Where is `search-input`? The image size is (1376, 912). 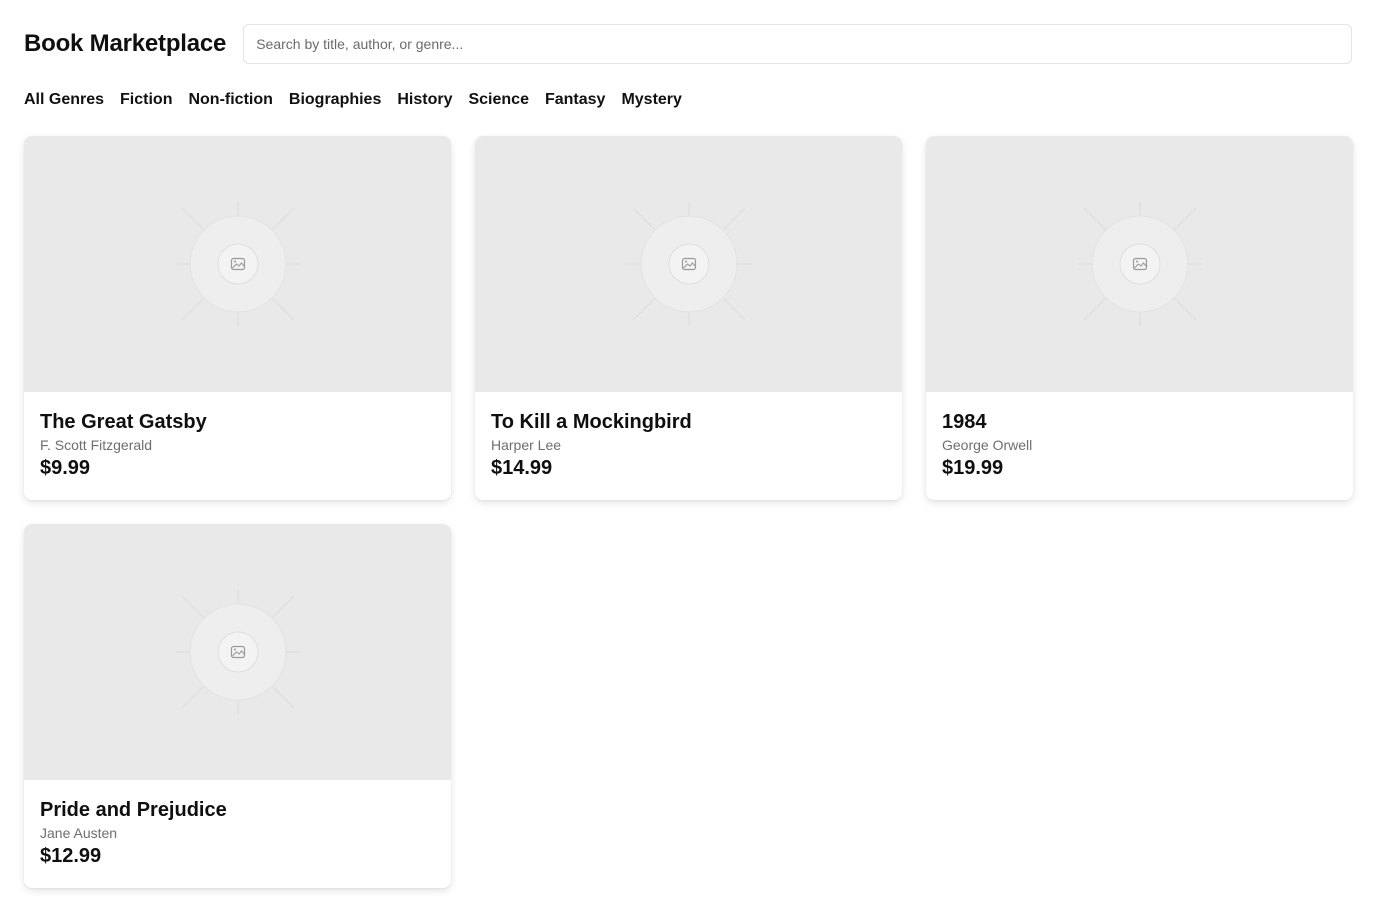 search-input is located at coordinates (797, 44).